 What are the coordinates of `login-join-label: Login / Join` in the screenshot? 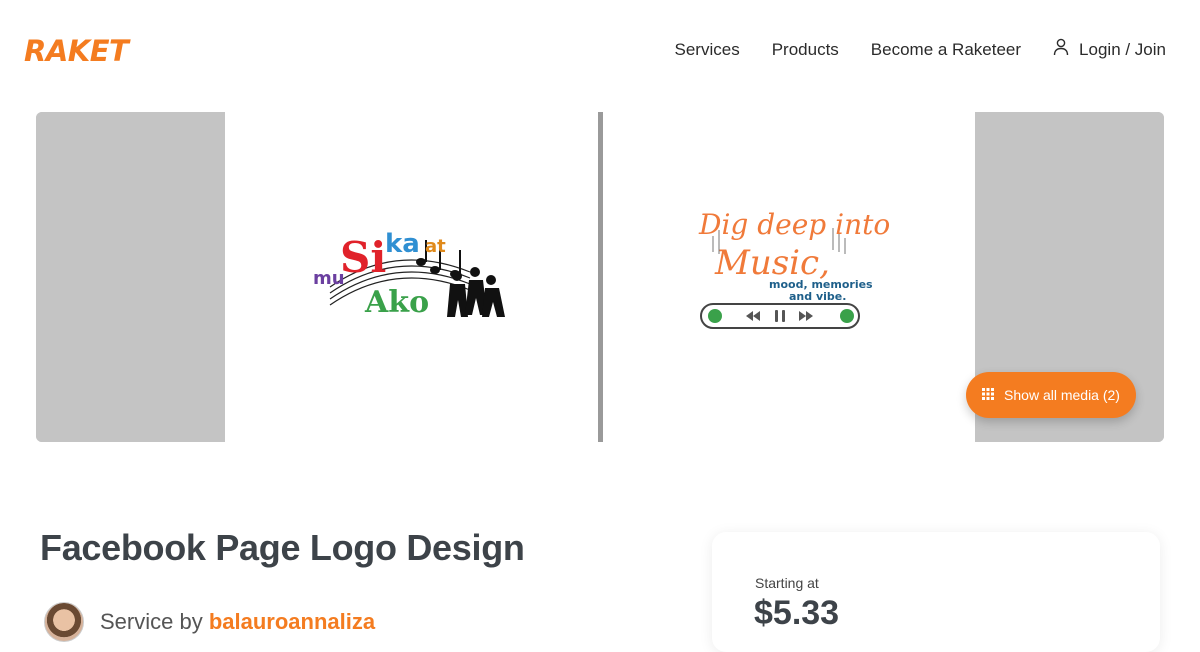 It's located at (1122, 49).